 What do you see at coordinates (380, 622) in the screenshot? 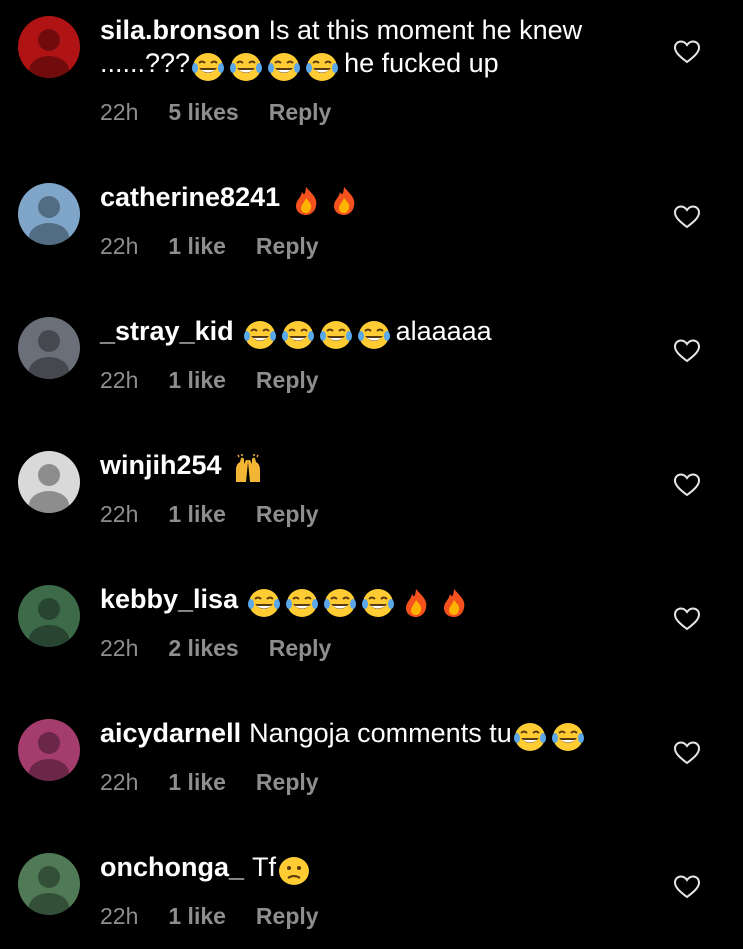
I see `comment-body: kebby_lisa 22h 2 likes Reply` at bounding box center [380, 622].